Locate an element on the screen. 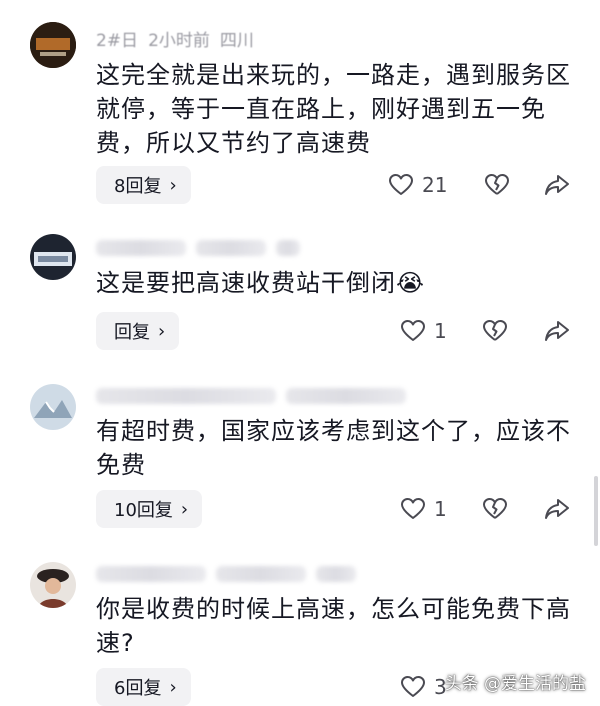 The image size is (600, 706). watermark: 头条 @爱生活的盐 is located at coordinates (515, 684).